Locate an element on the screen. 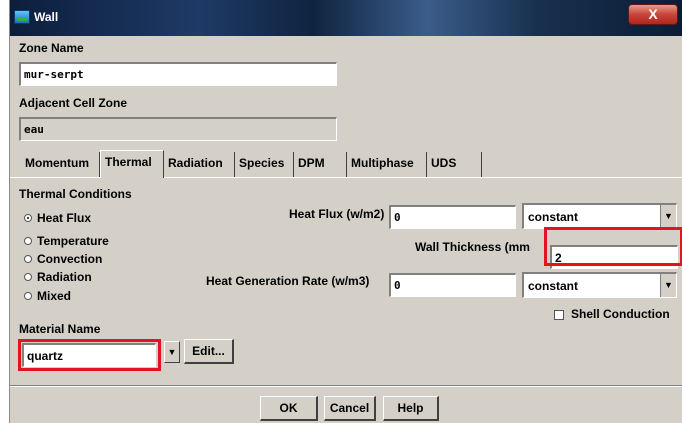 The height and width of the screenshot is (423, 682). wall-thickness-highlight is located at coordinates (613, 246).